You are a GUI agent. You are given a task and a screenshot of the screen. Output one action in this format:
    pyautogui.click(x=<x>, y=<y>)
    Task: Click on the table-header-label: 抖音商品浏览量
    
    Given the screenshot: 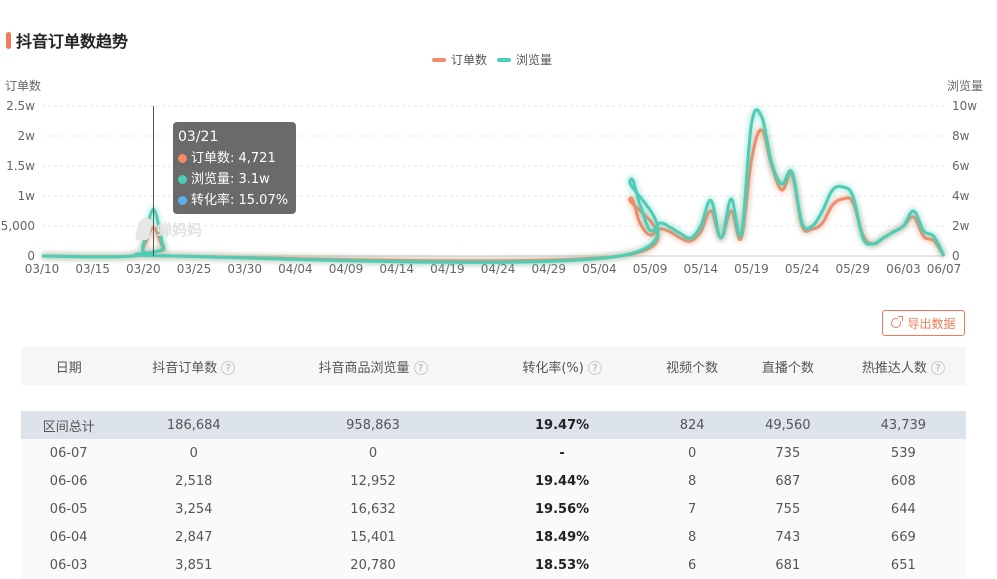 What is the action you would take?
    pyautogui.click(x=364, y=368)
    